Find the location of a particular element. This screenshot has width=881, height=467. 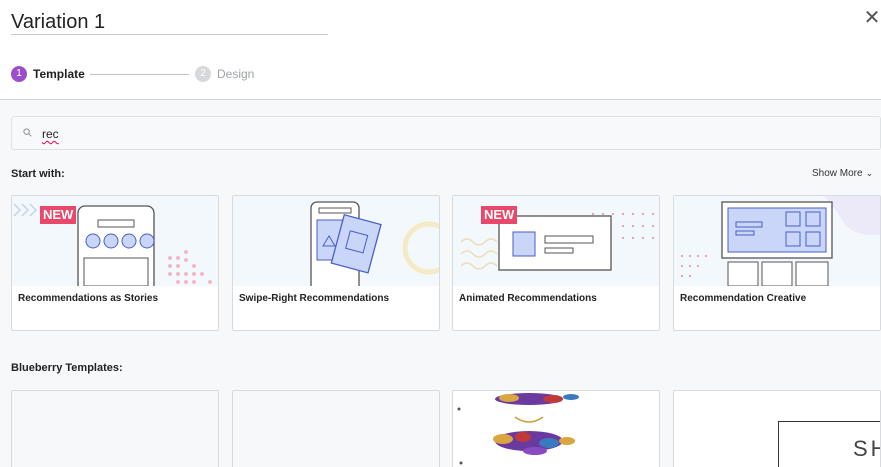

card-label: Recommendations as Stories is located at coordinates (88, 298).